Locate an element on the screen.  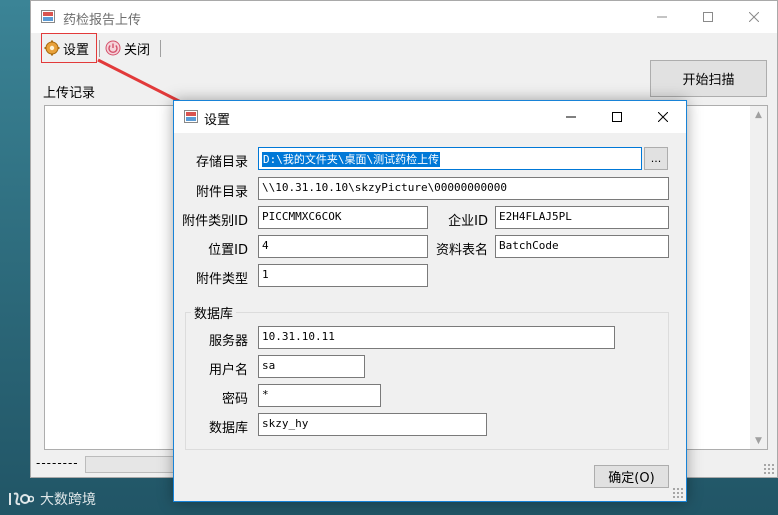
toolbar-close-button: 关闭 is located at coordinates (127, 48).